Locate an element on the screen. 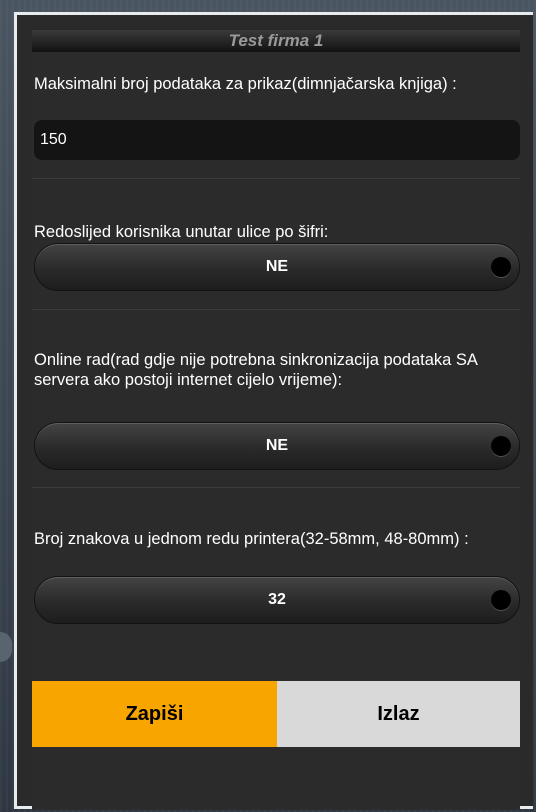  printer-chars-value: 32 is located at coordinates (277, 599).